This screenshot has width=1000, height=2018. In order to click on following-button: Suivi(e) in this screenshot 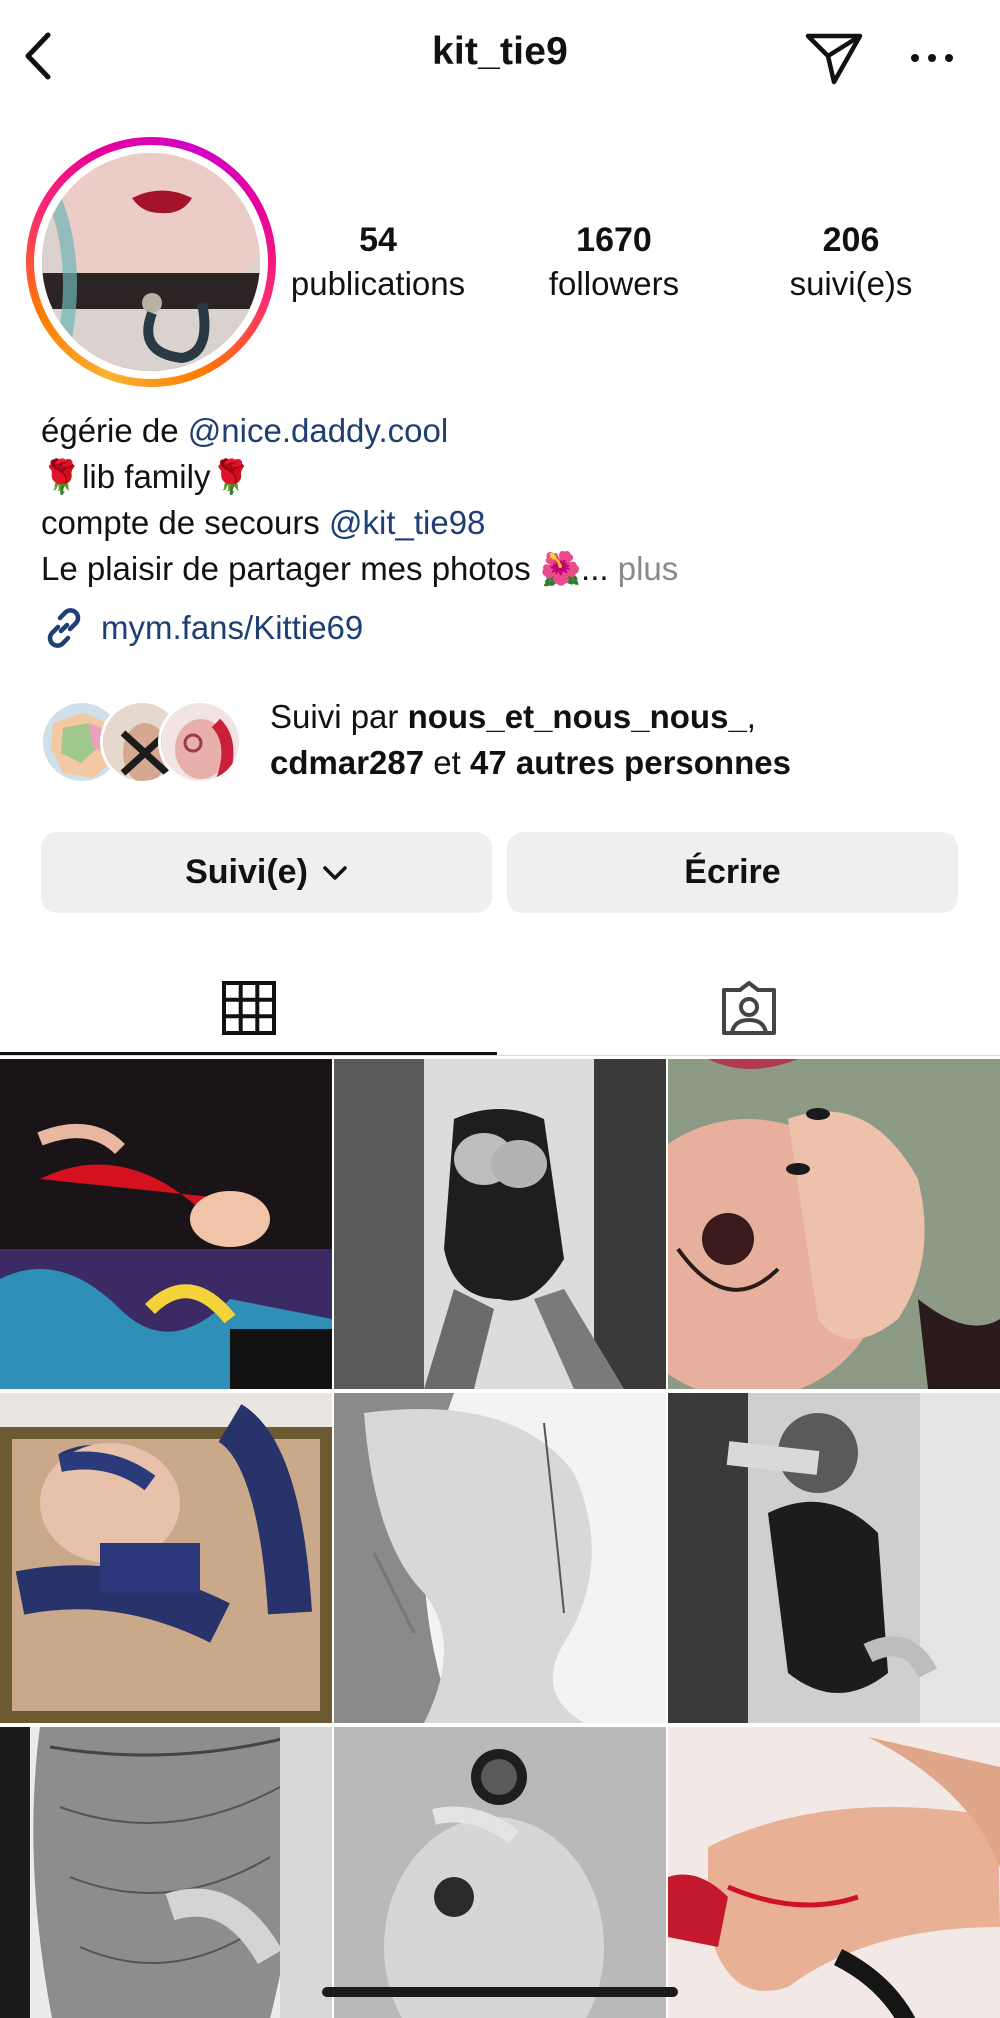, I will do `click(266, 872)`.